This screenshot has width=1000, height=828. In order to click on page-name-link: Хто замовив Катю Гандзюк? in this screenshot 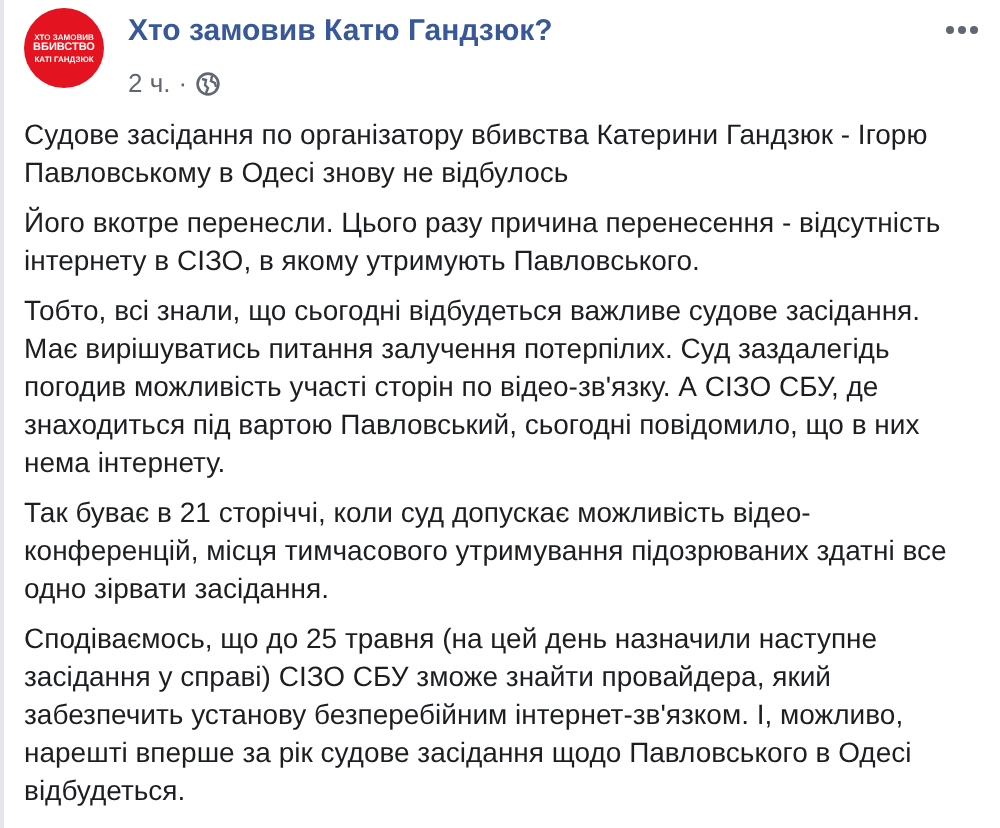, I will do `click(340, 31)`.